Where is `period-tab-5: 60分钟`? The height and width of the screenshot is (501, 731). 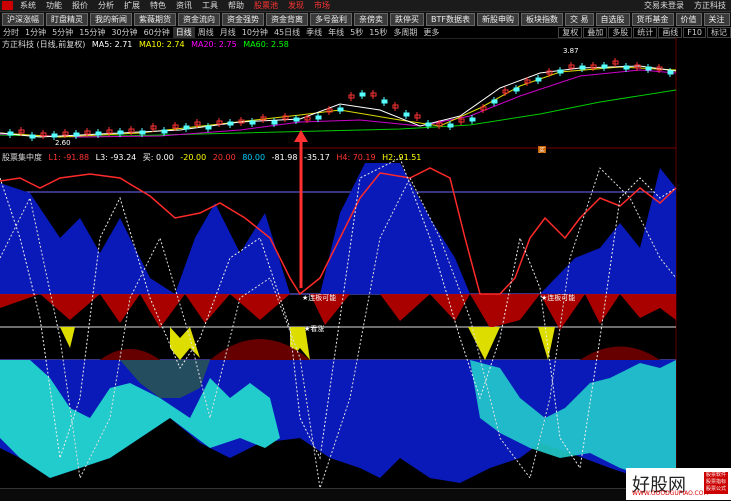
period-tab-5: 60分钟 is located at coordinates (157, 32).